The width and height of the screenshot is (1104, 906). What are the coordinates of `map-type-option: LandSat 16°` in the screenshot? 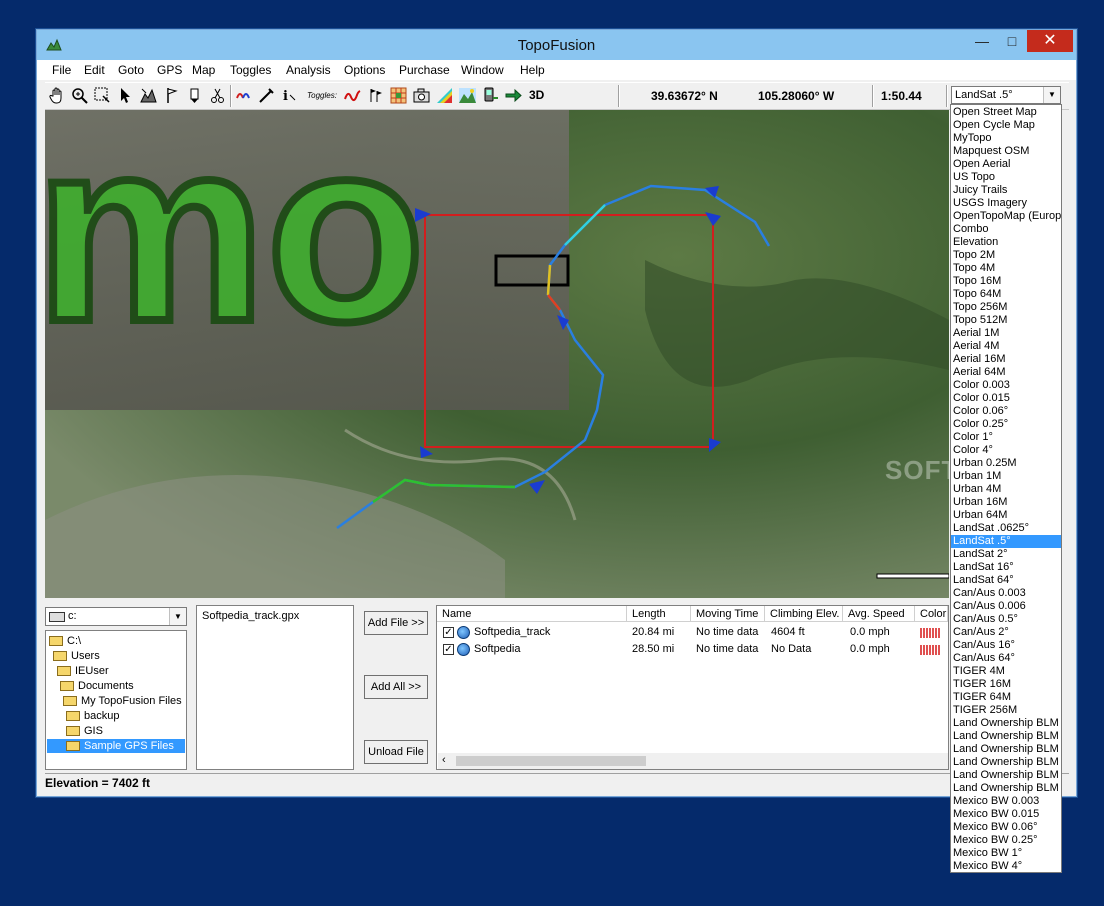 It's located at (1006, 567).